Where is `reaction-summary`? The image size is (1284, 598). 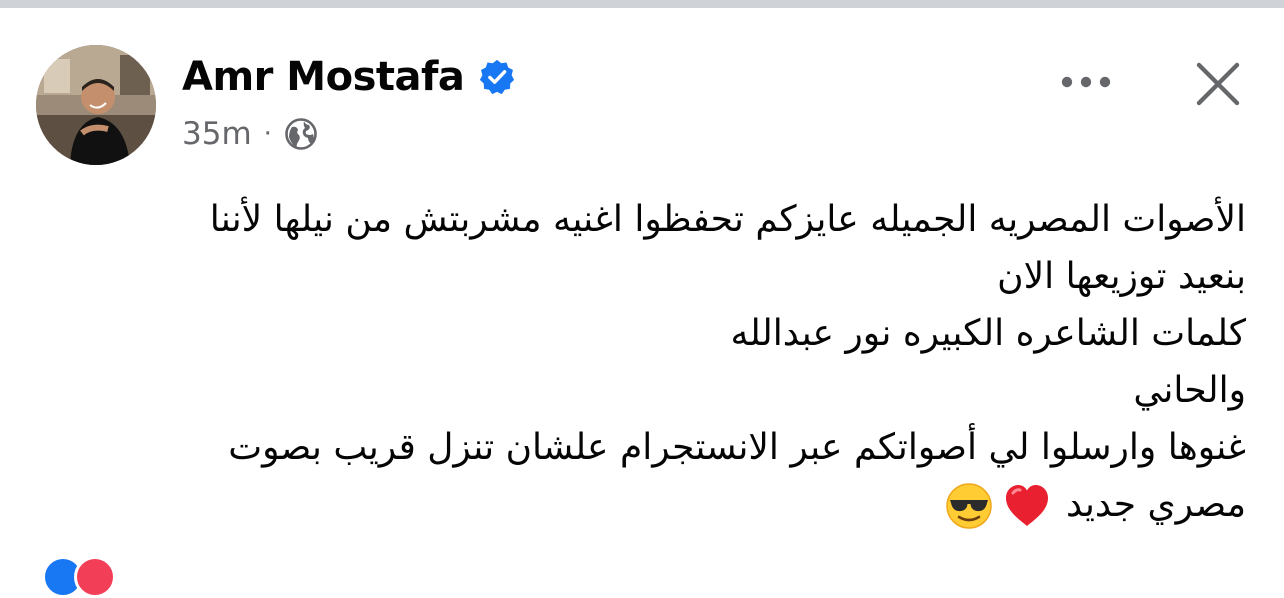
reaction-summary is located at coordinates (79, 577).